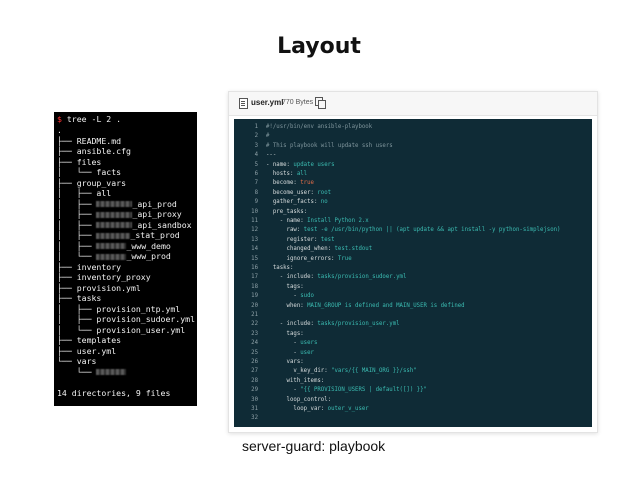 The height and width of the screenshot is (479, 638). Describe the element at coordinates (246, 221) in the screenshot. I see `line-number: 11` at that location.